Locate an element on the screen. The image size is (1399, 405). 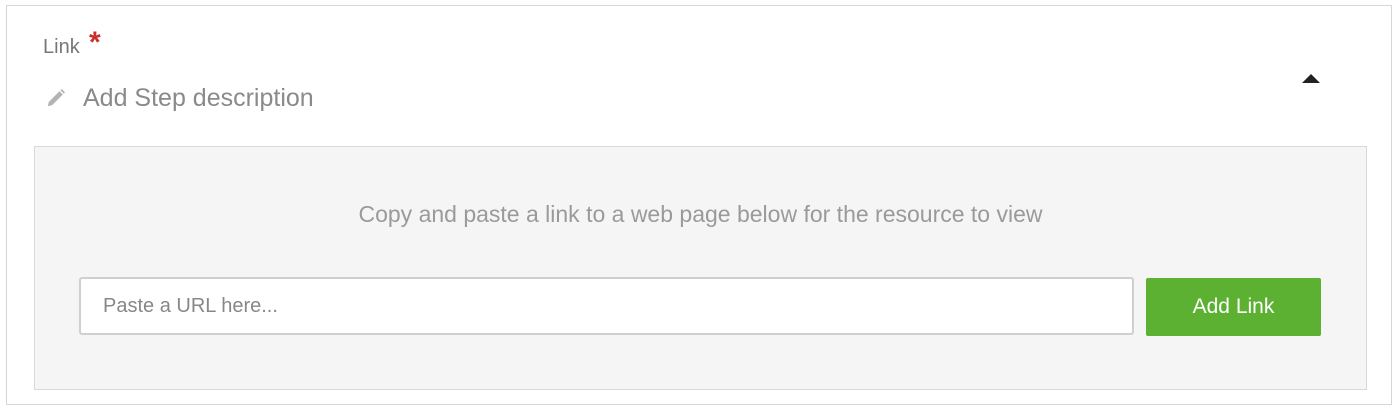
step-description-editor: Add Step description is located at coordinates (179, 98).